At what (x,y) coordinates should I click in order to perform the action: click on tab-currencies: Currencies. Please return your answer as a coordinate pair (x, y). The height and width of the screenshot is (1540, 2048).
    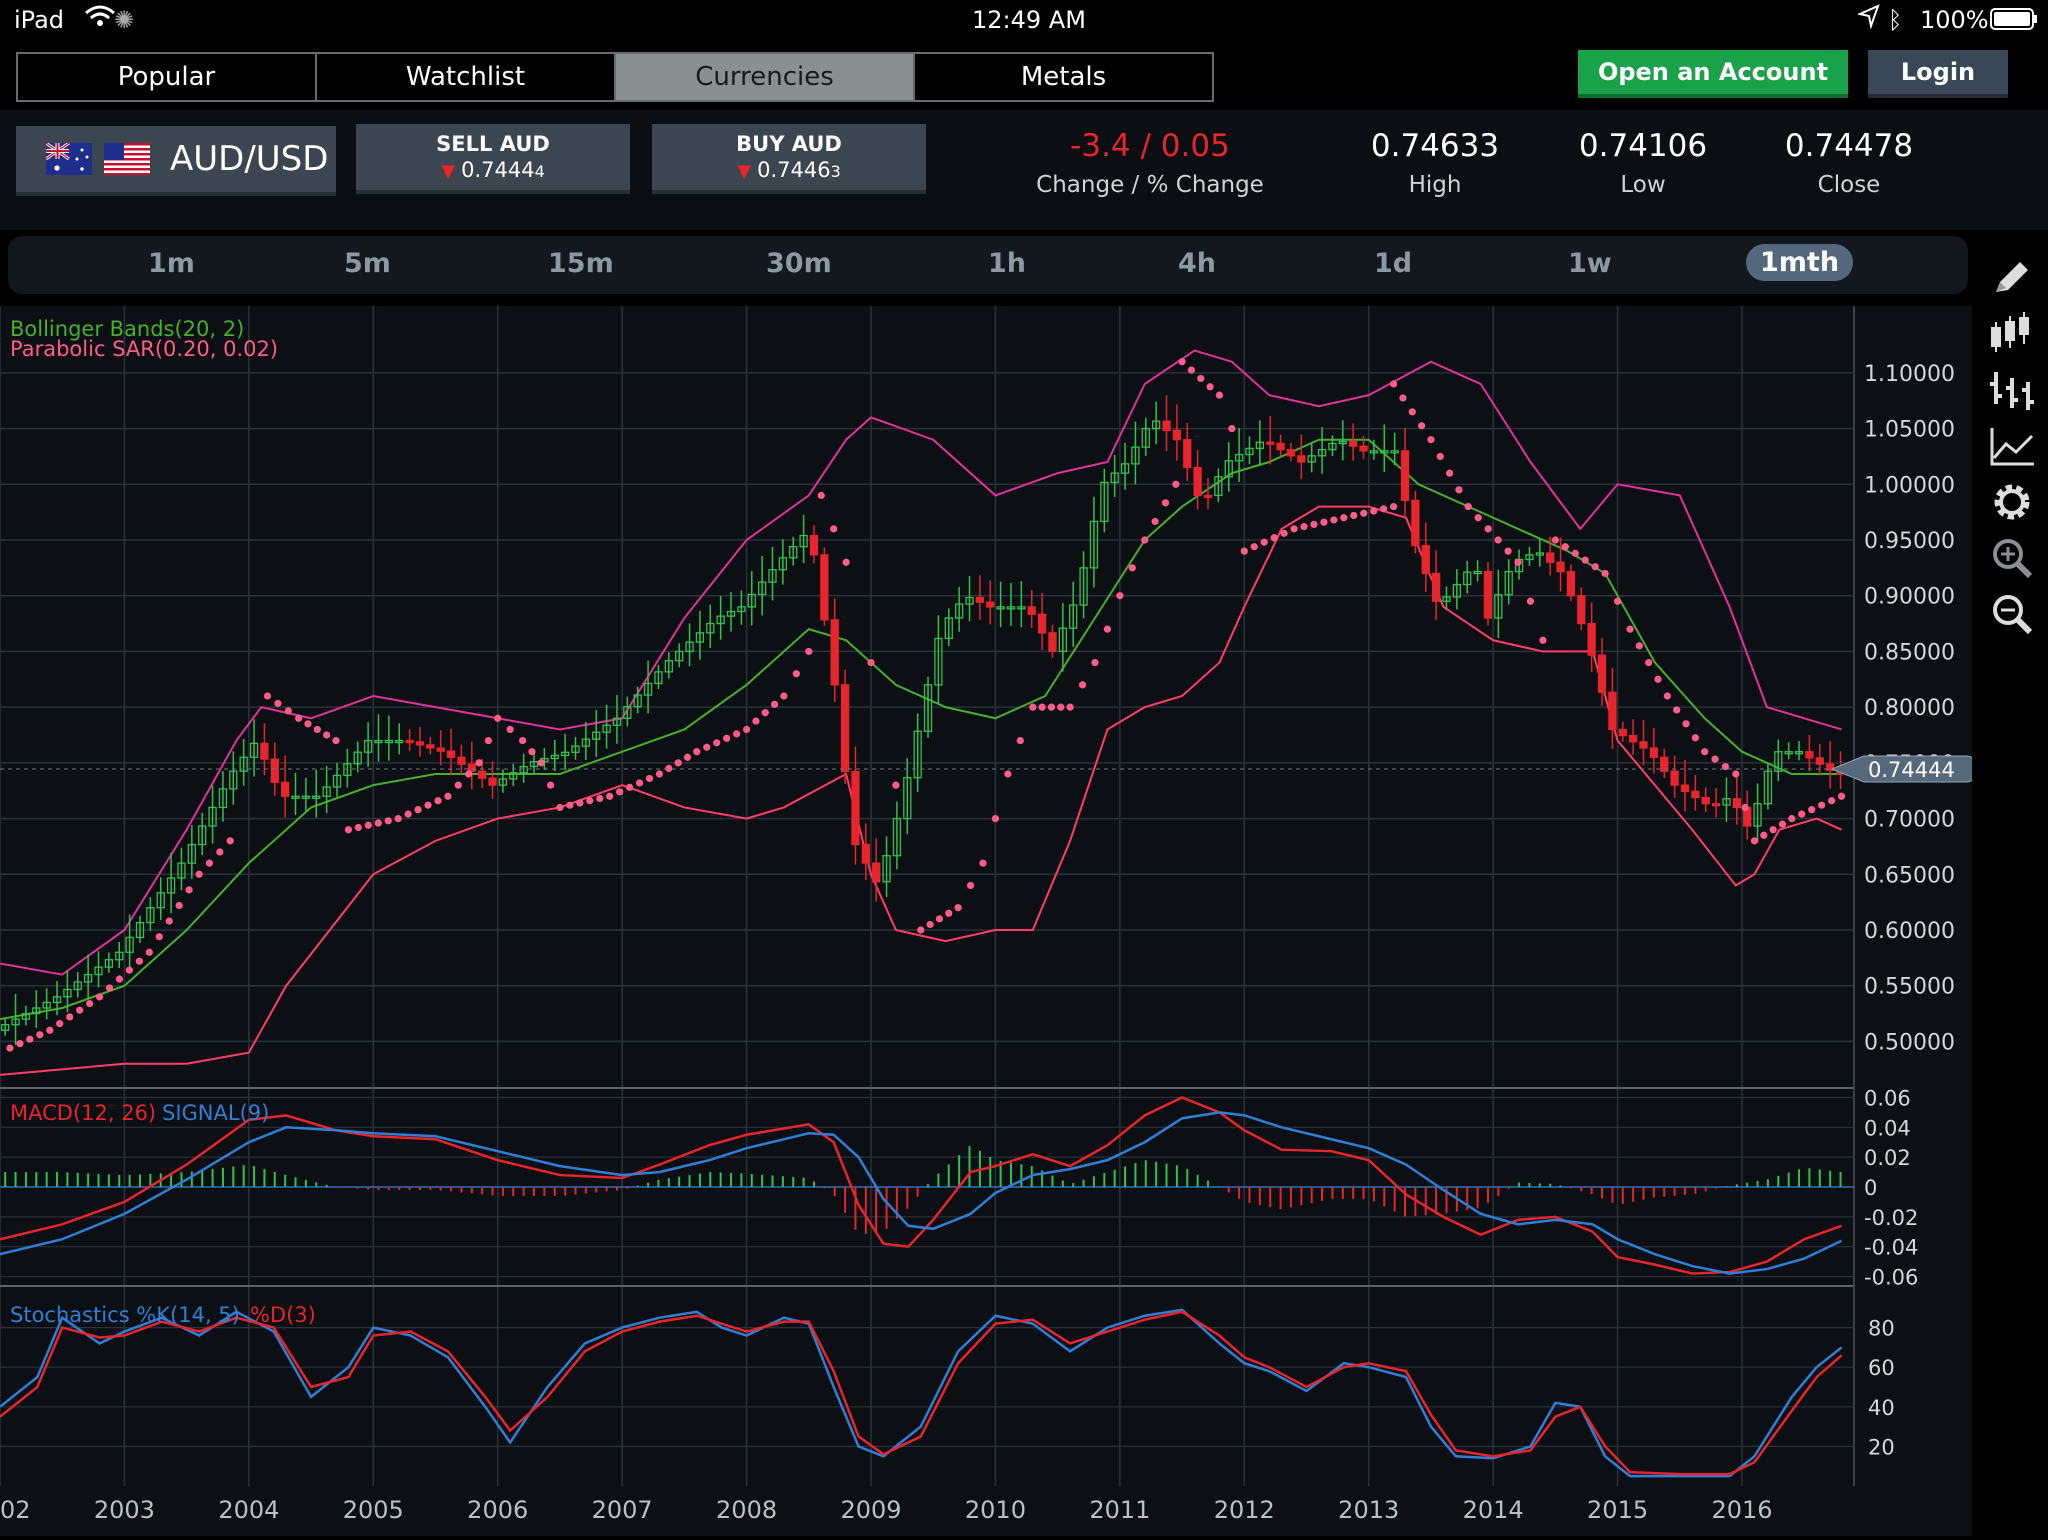
    Looking at the image, I should click on (765, 77).